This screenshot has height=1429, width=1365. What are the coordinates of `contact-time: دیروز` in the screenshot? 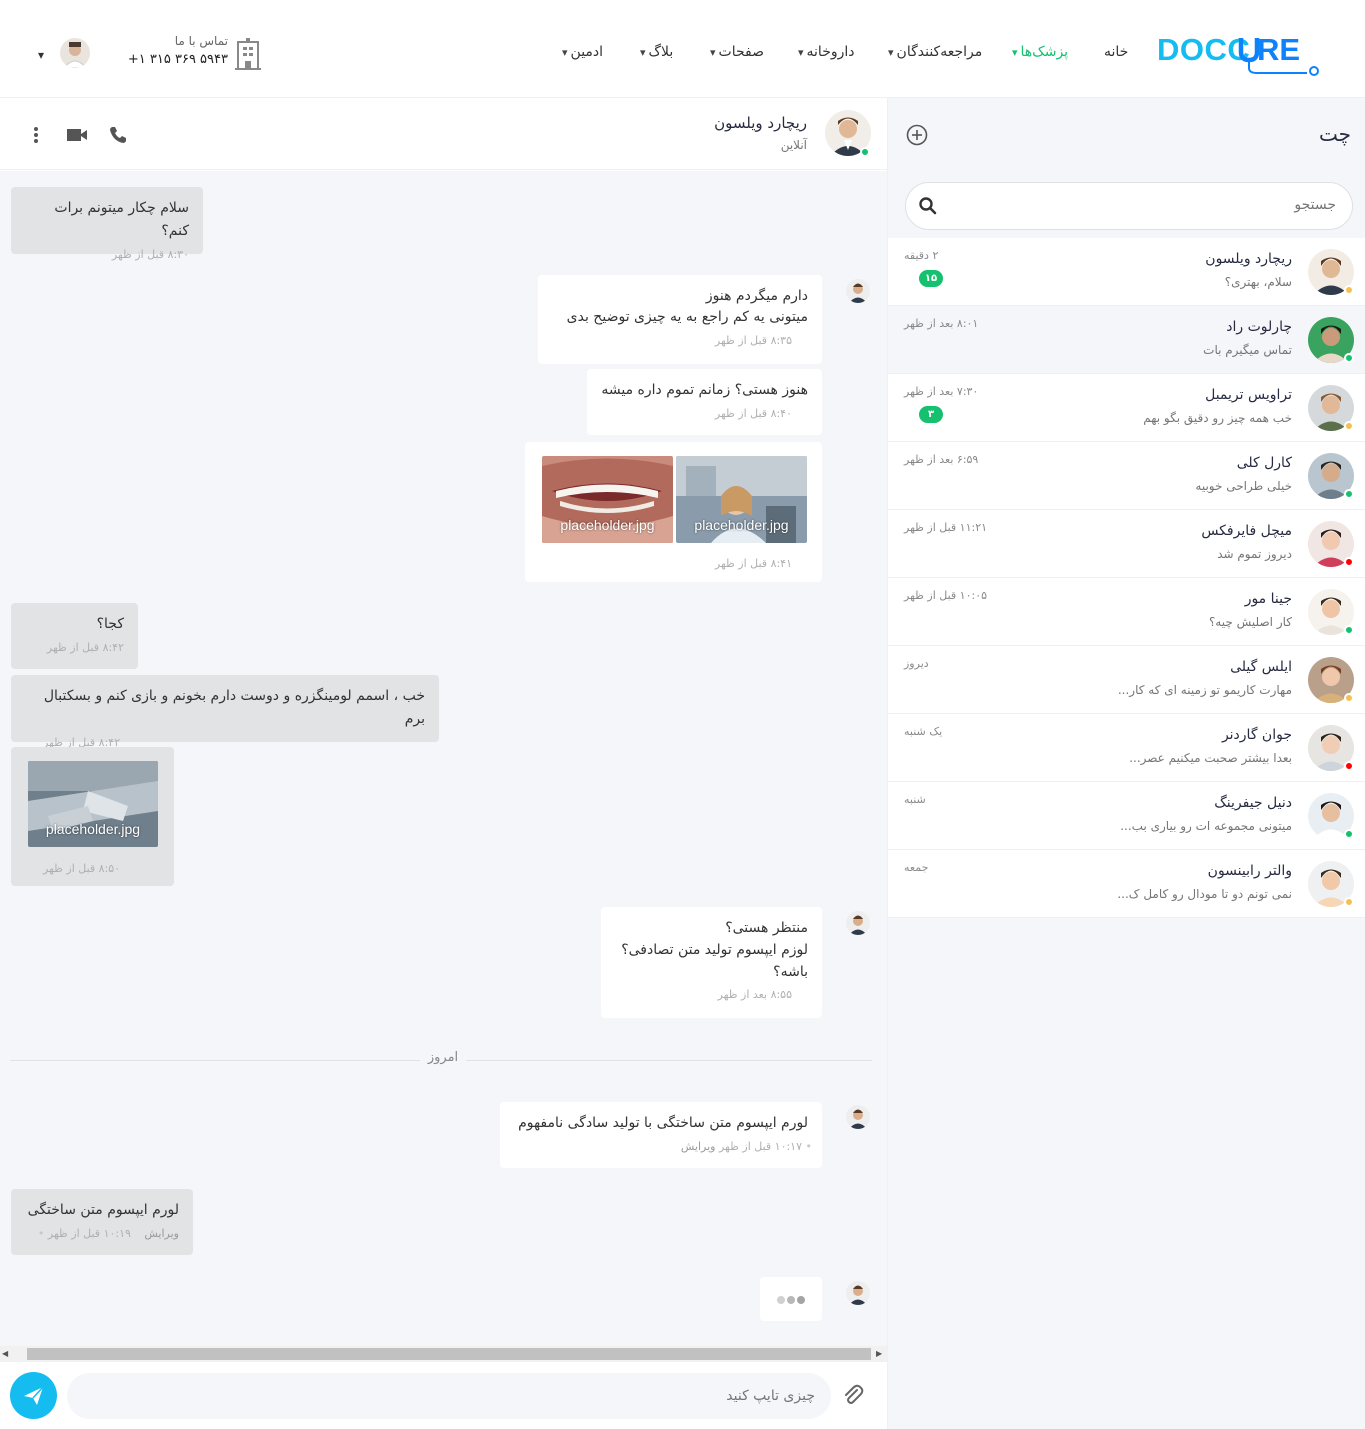 It's located at (916, 663).